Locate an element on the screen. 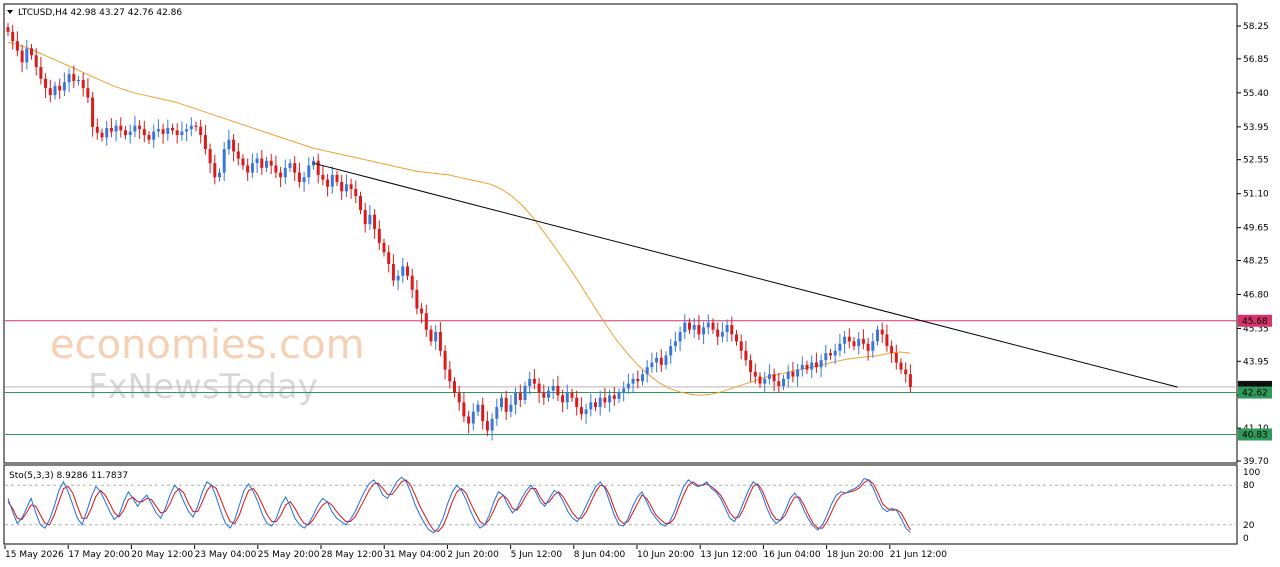 Image resolution: width=1280 pixels, height=567 pixels. time-tick-label: 25 May 20:00 is located at coordinates (289, 555).